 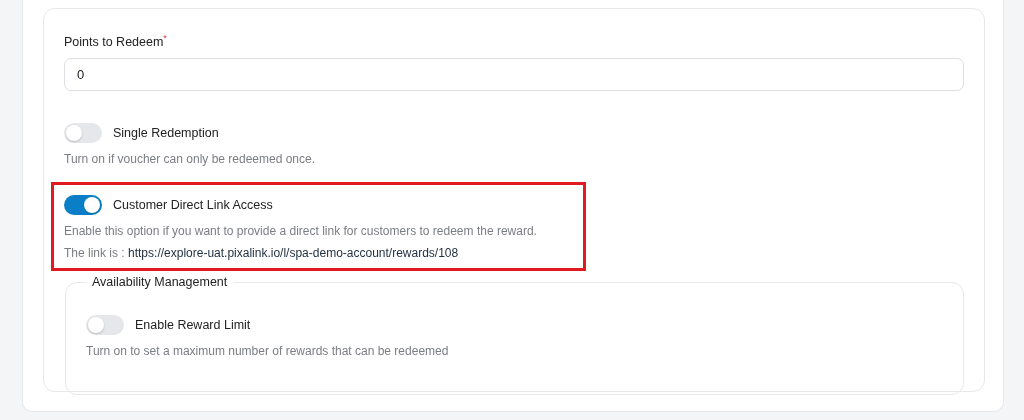 What do you see at coordinates (160, 282) in the screenshot?
I see `fieldset-legend: Availability Management` at bounding box center [160, 282].